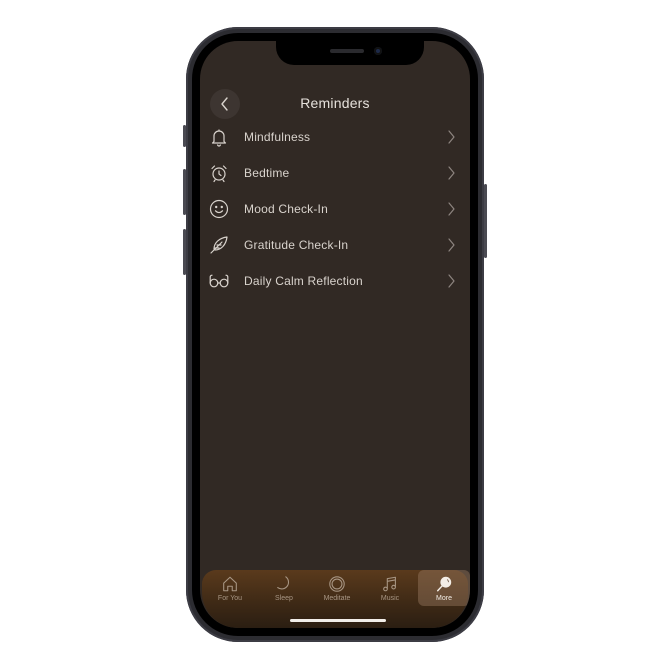 The image size is (670, 670). Describe the element at coordinates (230, 584) in the screenshot. I see `home-icon` at that location.